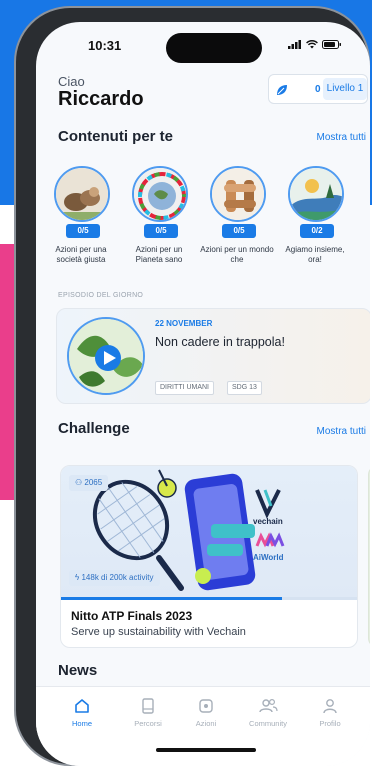  I want to click on book-icon, so click(148, 706).